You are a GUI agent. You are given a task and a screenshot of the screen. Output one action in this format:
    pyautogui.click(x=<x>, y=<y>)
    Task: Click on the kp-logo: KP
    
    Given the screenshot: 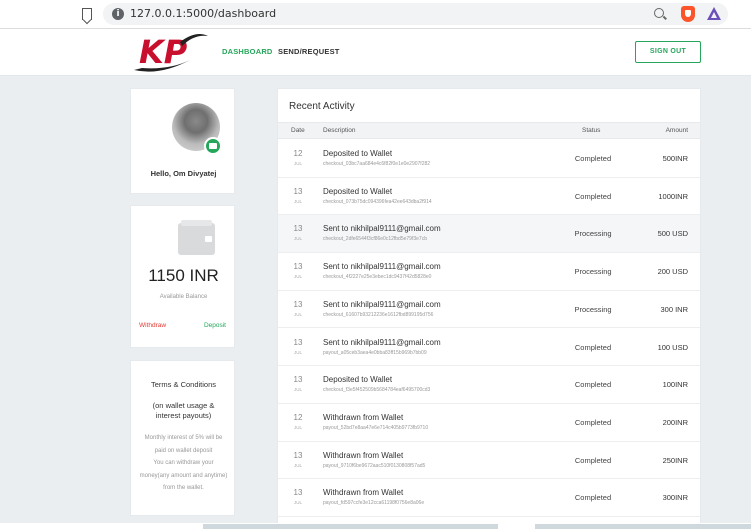 What is the action you would take?
    pyautogui.click(x=170, y=53)
    